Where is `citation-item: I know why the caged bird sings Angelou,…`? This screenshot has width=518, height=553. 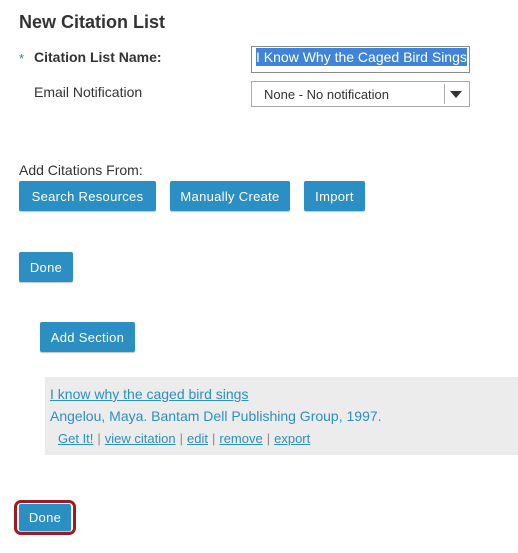
citation-item: I know why the caged bird sings Angelou,… is located at coordinates (281, 416).